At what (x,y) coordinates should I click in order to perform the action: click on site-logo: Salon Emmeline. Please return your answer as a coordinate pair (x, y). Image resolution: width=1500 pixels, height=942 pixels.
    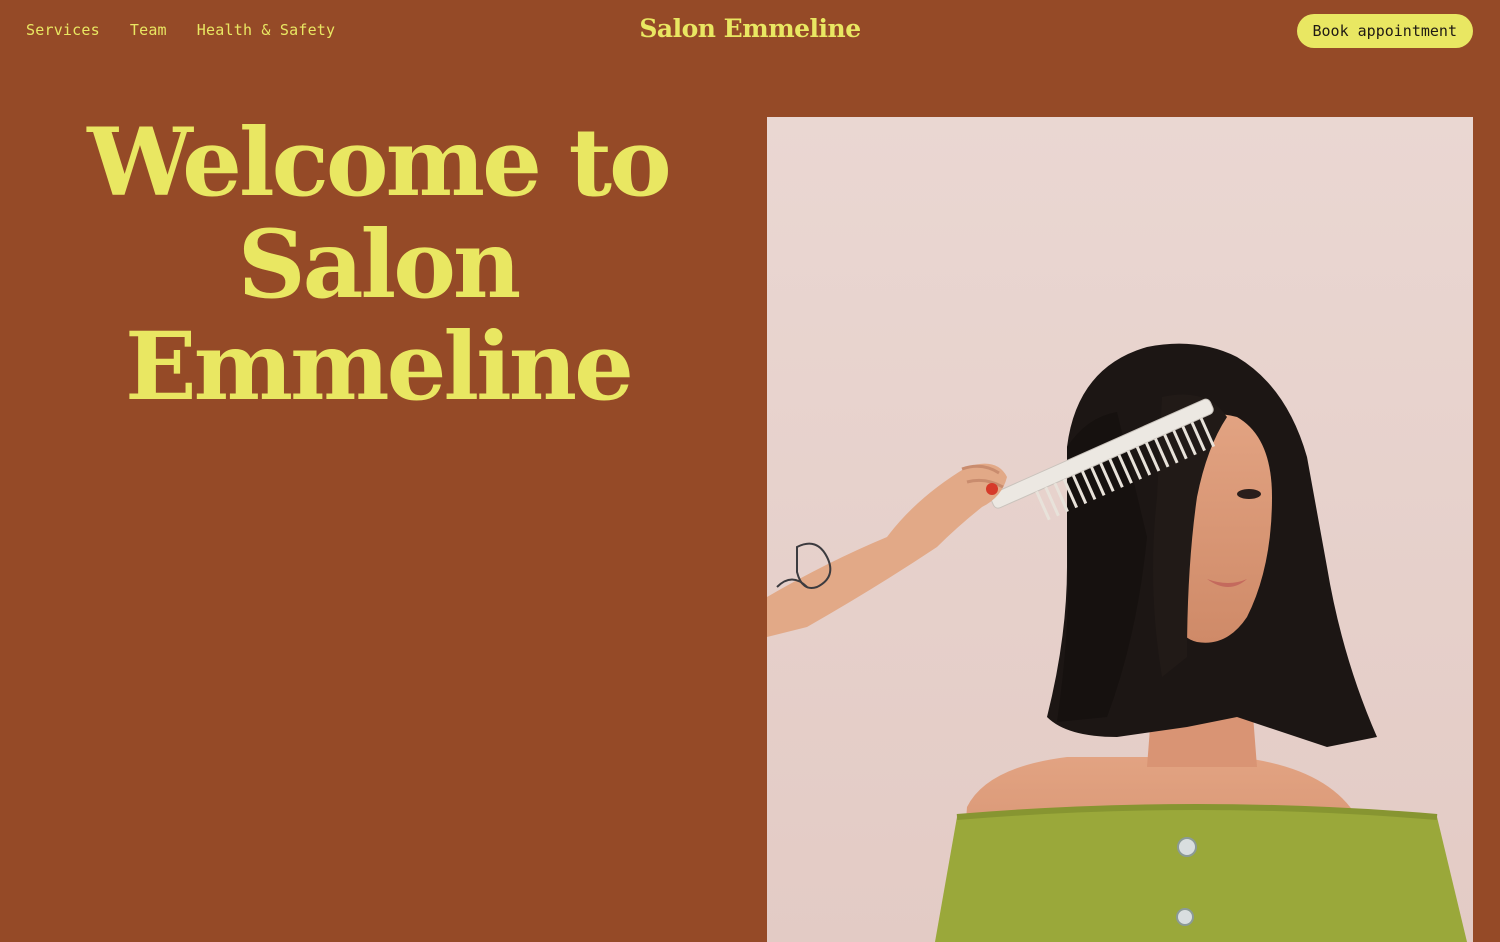
    Looking at the image, I should click on (750, 28).